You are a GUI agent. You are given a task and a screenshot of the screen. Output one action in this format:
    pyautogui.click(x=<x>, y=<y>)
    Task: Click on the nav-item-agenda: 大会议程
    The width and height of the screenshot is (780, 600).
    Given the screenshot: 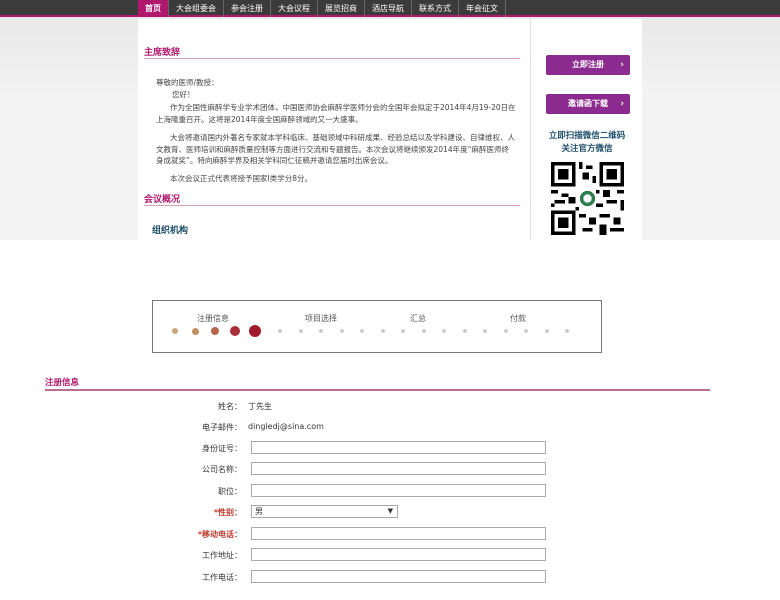 What is the action you would take?
    pyautogui.click(x=294, y=8)
    